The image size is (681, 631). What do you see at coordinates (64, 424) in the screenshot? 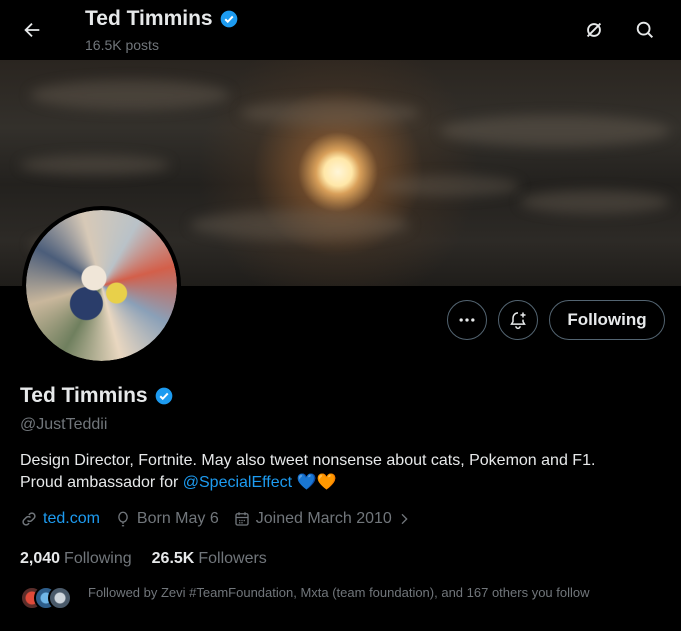
I see `profile-handle: @JustTeddii` at bounding box center [64, 424].